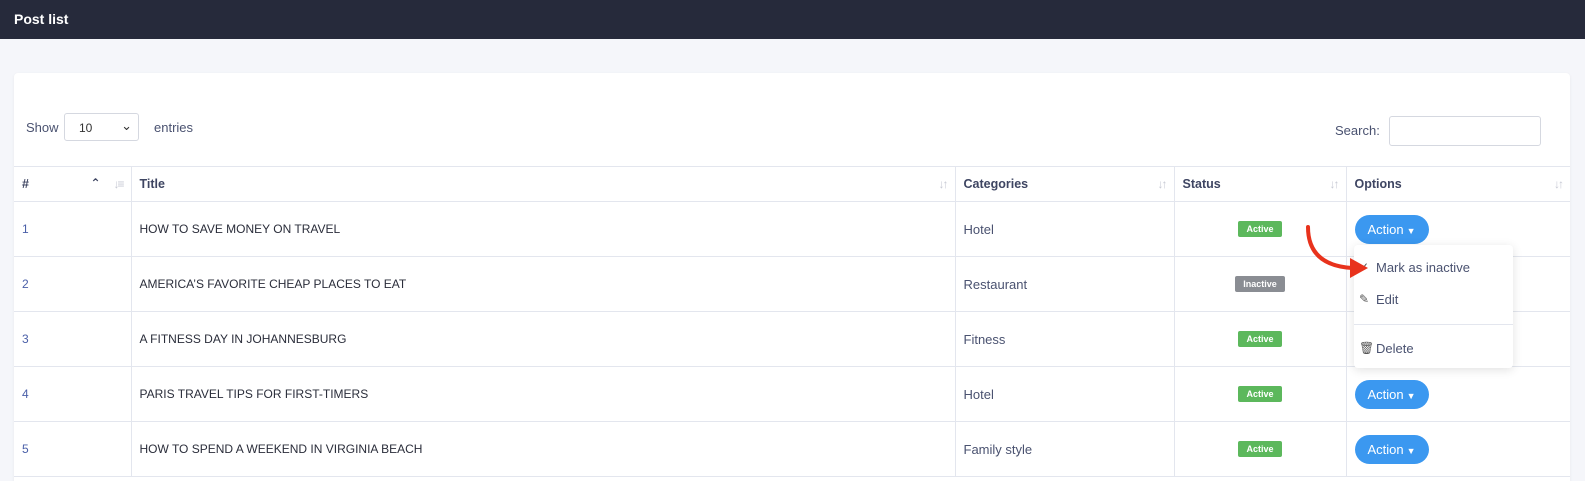 This screenshot has height=481, width=1585. I want to click on page-title: Post list, so click(41, 19).